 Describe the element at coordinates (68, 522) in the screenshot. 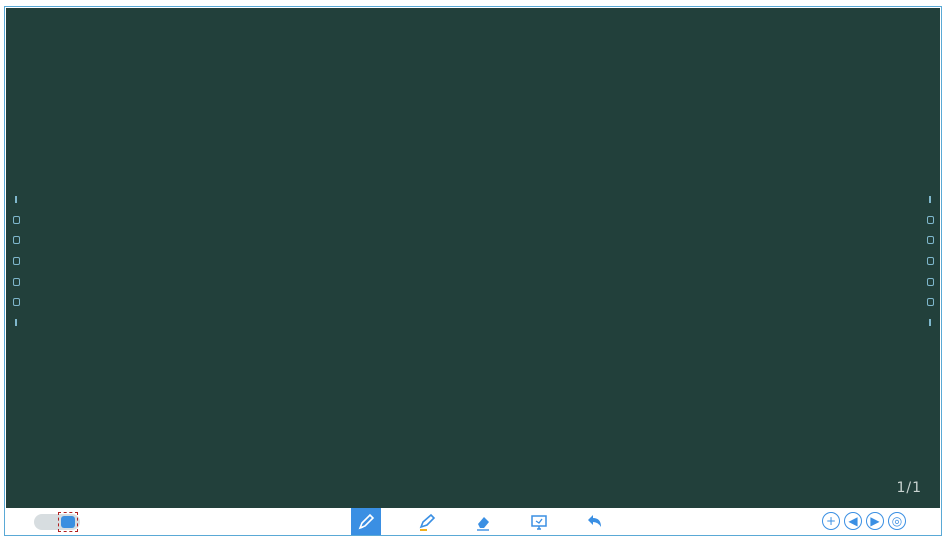

I see `toggle-icon` at that location.